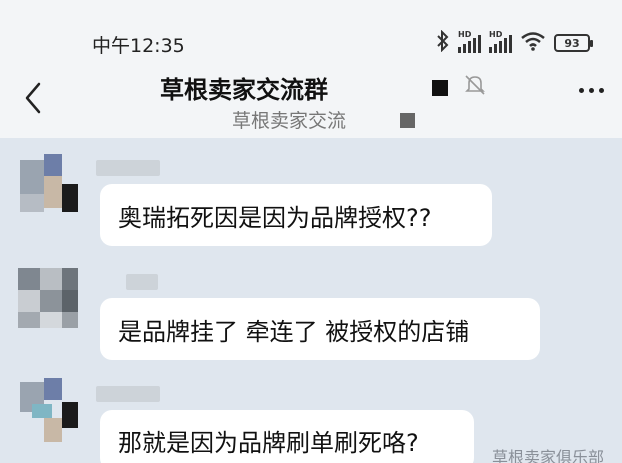 Image resolution: width=622 pixels, height=463 pixels. I want to click on status-bar: 中午12:35 HD HD 93, so click(311, 44).